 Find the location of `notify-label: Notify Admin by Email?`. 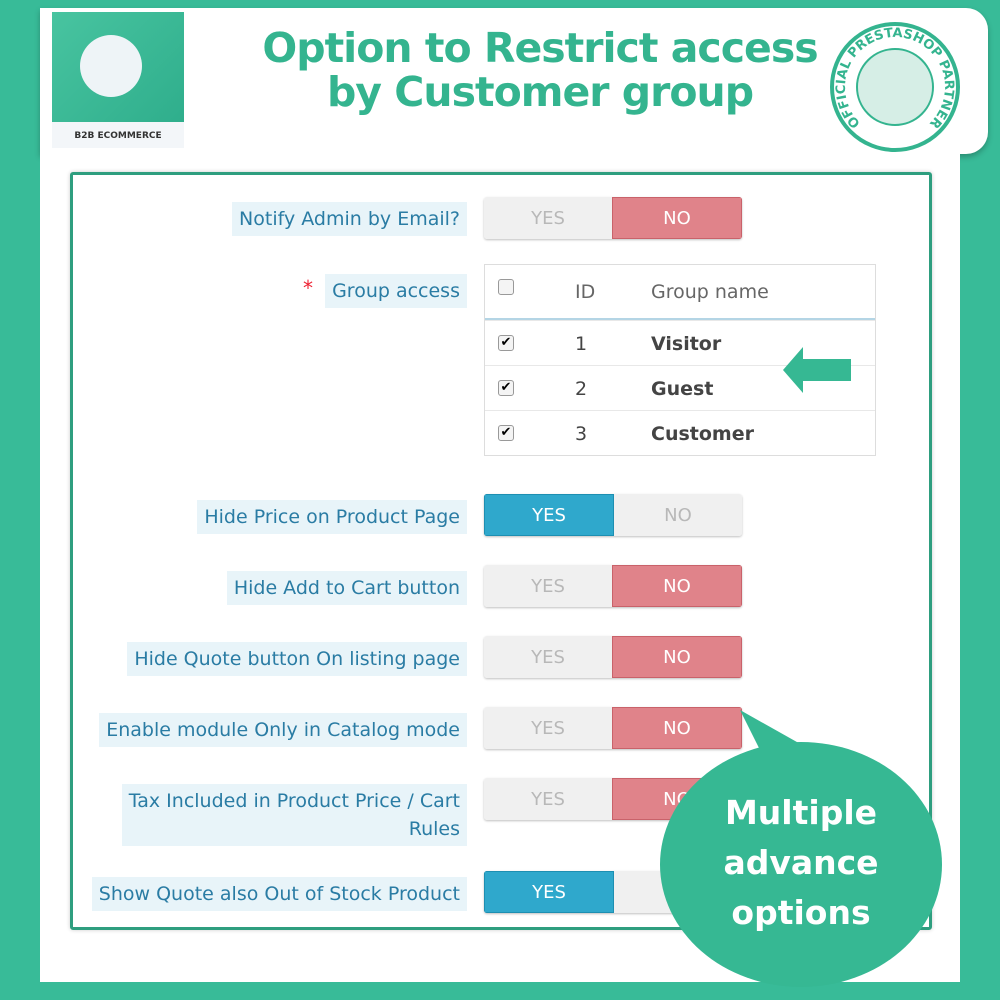

notify-label: Notify Admin by Email? is located at coordinates (349, 219).